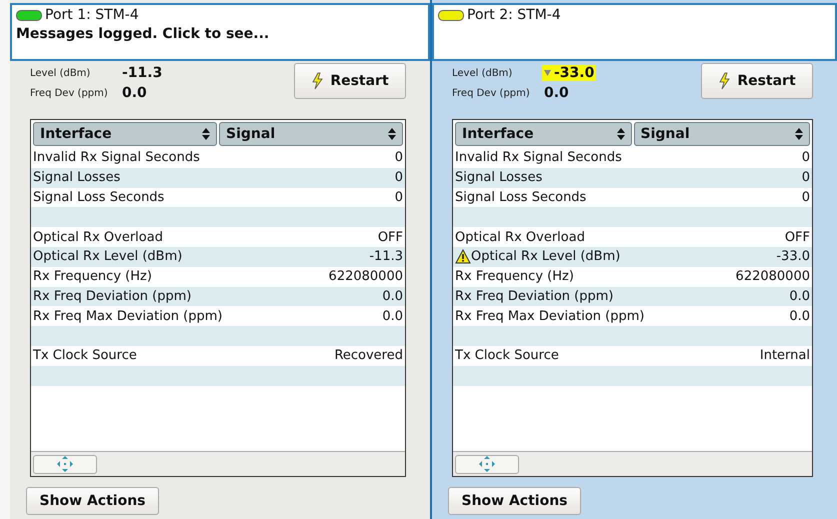 Image resolution: width=837 pixels, height=519 pixels. Describe the element at coordinates (514, 15) in the screenshot. I see `port-title: Port 2: STM-4` at that location.